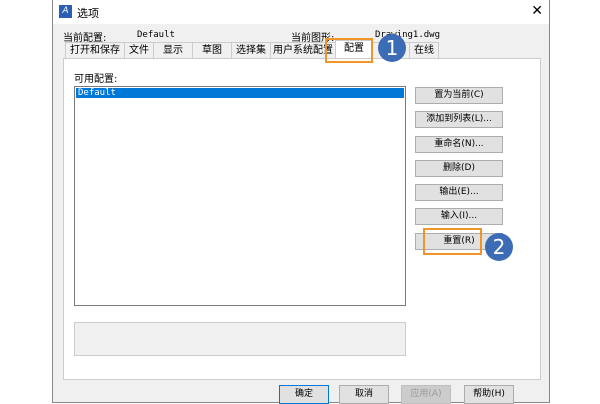  Describe the element at coordinates (426, 394) in the screenshot. I see `apply-button: 应用(A)` at that location.